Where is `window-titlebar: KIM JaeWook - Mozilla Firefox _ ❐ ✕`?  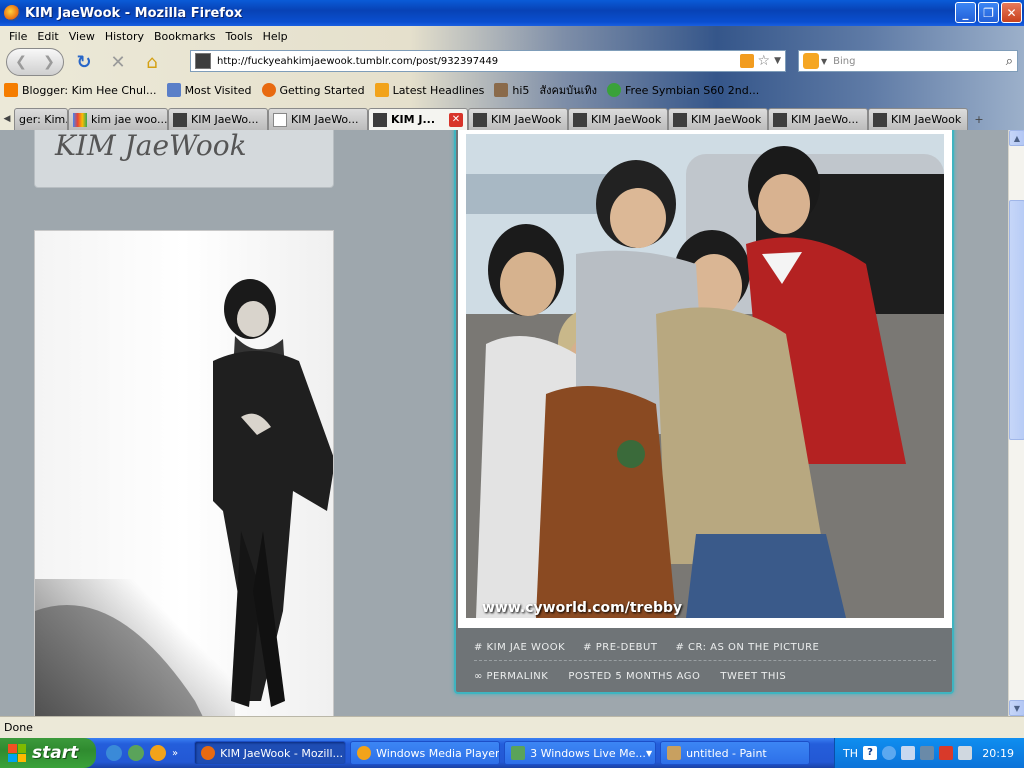 window-titlebar: KIM JaeWook - Mozilla Firefox _ ❐ ✕ is located at coordinates (512, 13).